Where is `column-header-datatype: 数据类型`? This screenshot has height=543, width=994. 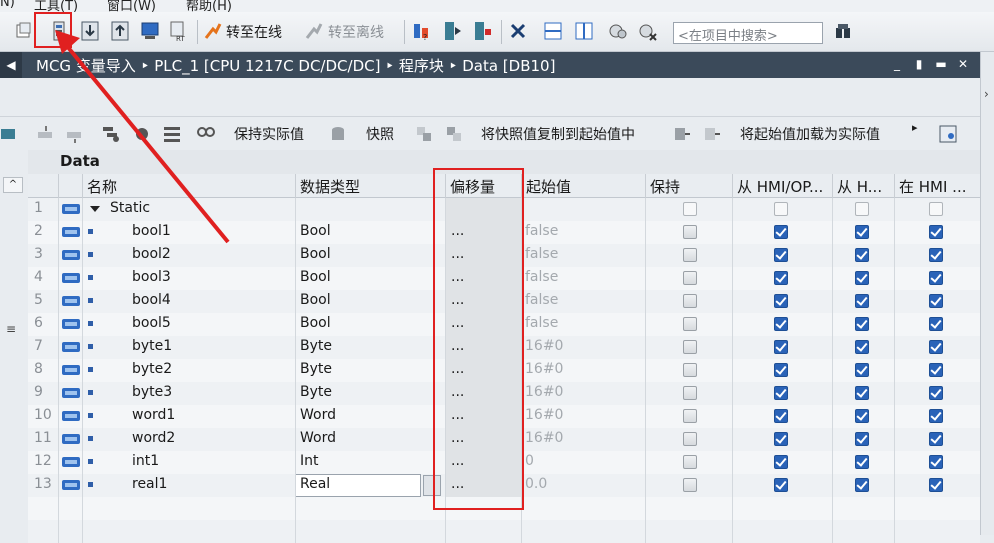 column-header-datatype: 数据类型 is located at coordinates (370, 186).